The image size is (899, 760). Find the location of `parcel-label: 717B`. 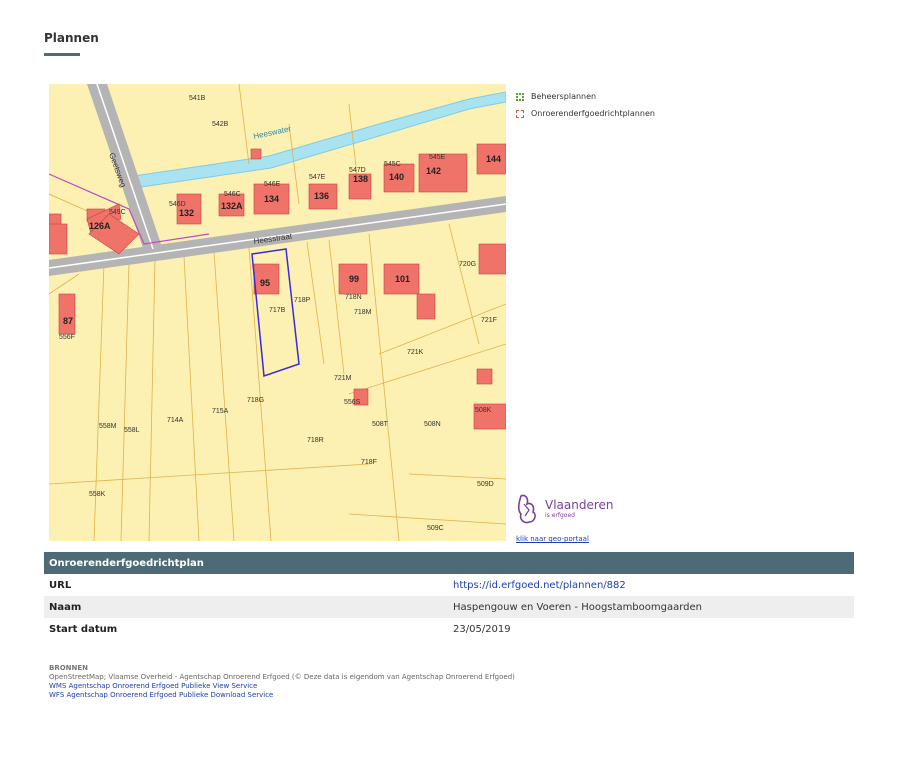

parcel-label: 717B is located at coordinates (277, 310).